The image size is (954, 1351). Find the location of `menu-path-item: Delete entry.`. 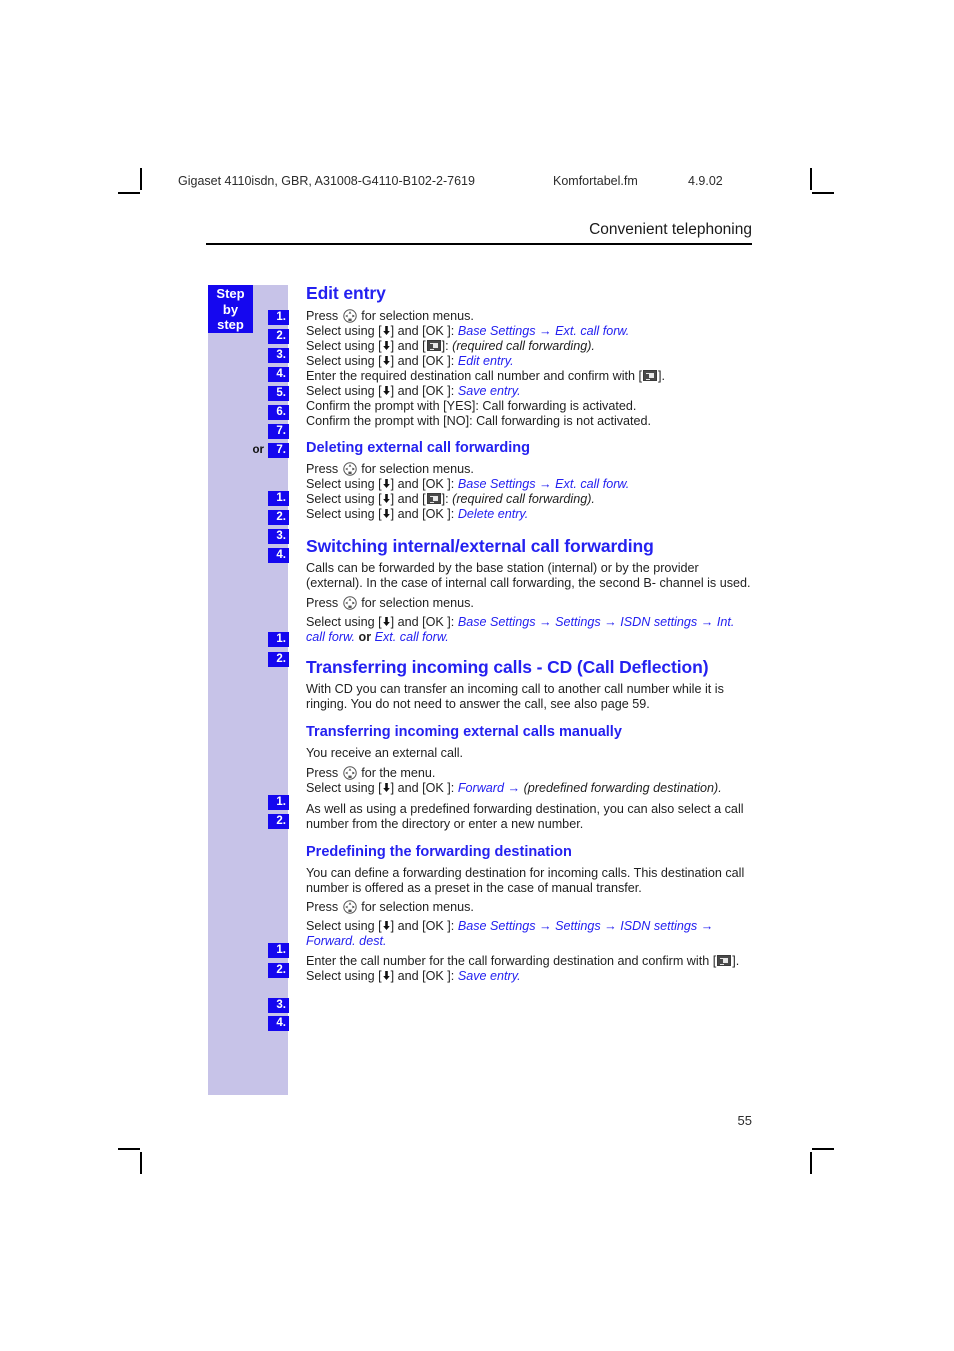

menu-path-item: Delete entry. is located at coordinates (493, 514).